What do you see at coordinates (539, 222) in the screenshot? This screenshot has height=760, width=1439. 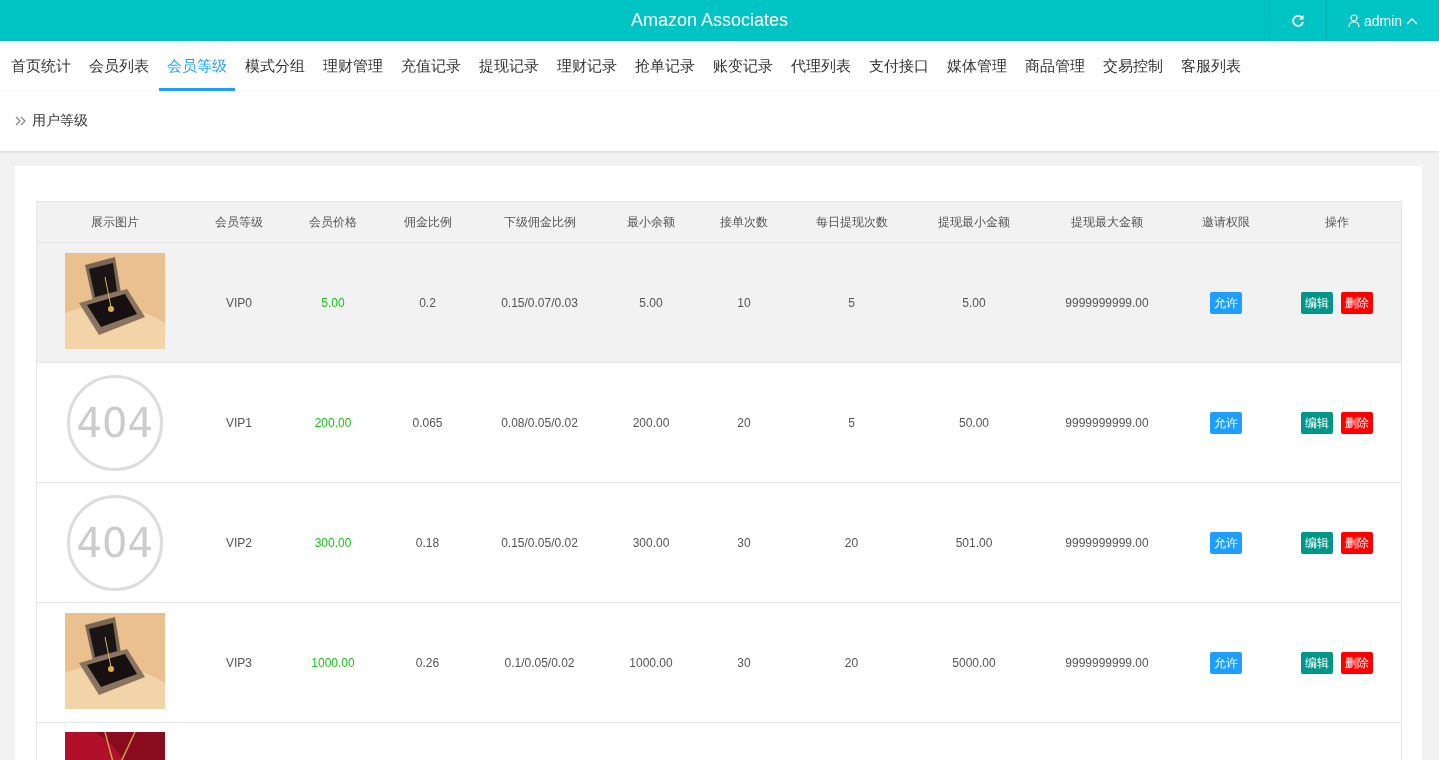 I see `column-header: 下级佣金比例` at bounding box center [539, 222].